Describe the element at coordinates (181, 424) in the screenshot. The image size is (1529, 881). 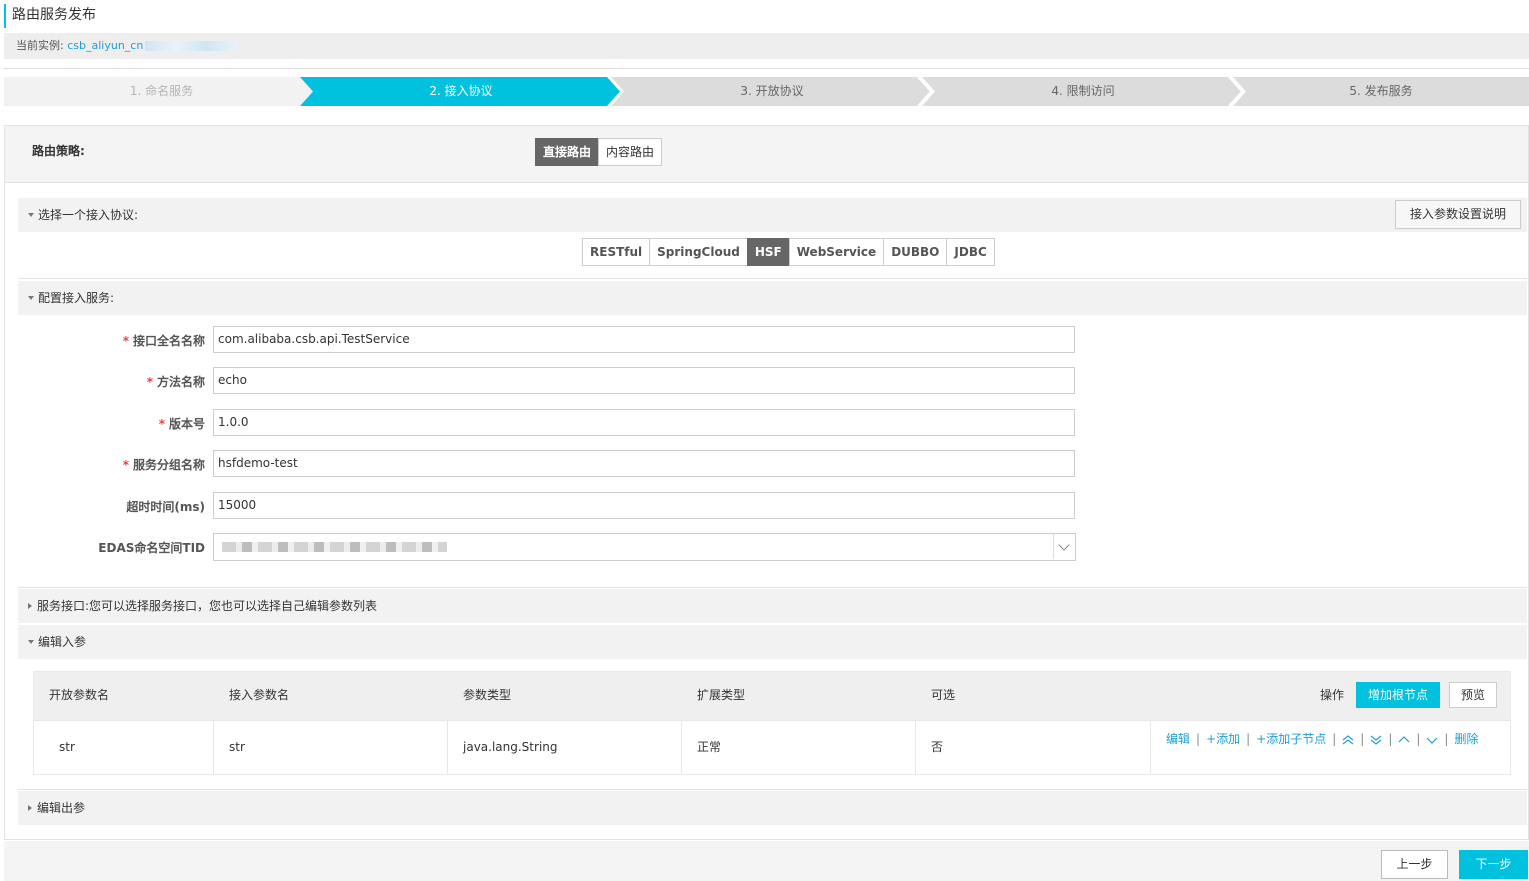
I see `version-label: * 版本号` at that location.